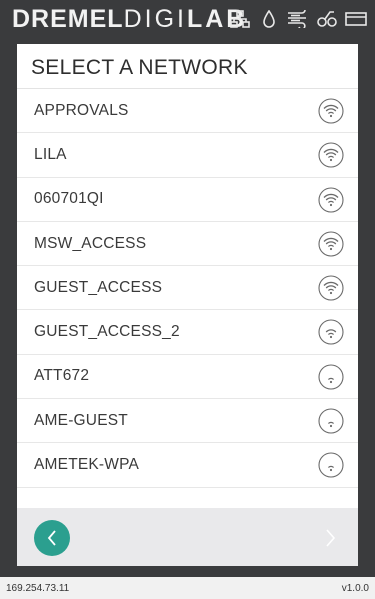 This screenshot has height=599, width=375. I want to click on status-icons, so click(298, 19).